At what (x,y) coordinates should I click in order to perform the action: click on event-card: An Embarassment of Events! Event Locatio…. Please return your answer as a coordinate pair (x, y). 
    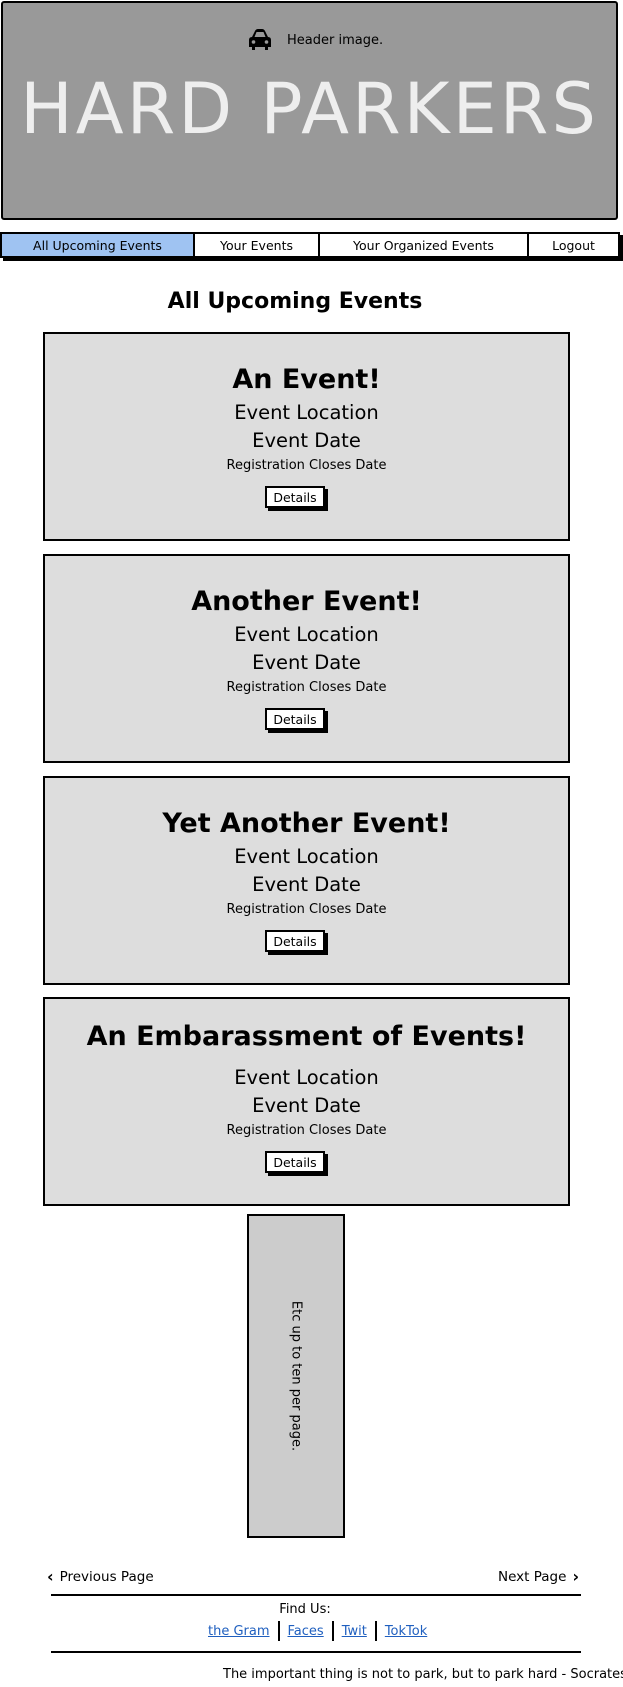
    Looking at the image, I should click on (306, 1101).